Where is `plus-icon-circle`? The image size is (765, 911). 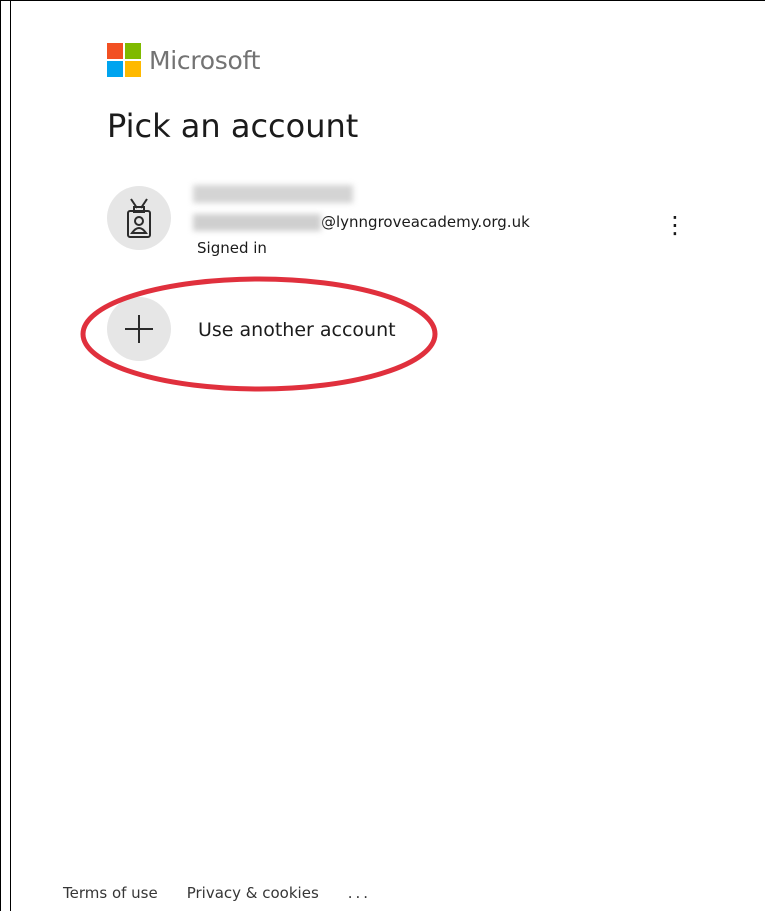 plus-icon-circle is located at coordinates (139, 329).